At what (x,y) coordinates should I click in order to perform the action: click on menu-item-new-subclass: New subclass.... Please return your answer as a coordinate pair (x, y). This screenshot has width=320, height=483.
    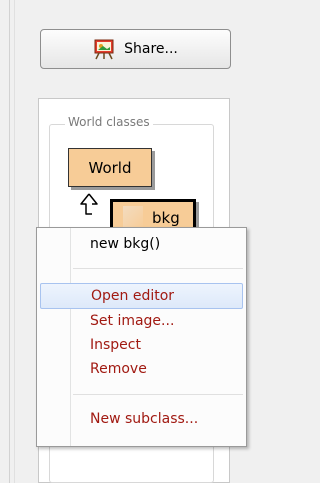
    Looking at the image, I should click on (141, 419).